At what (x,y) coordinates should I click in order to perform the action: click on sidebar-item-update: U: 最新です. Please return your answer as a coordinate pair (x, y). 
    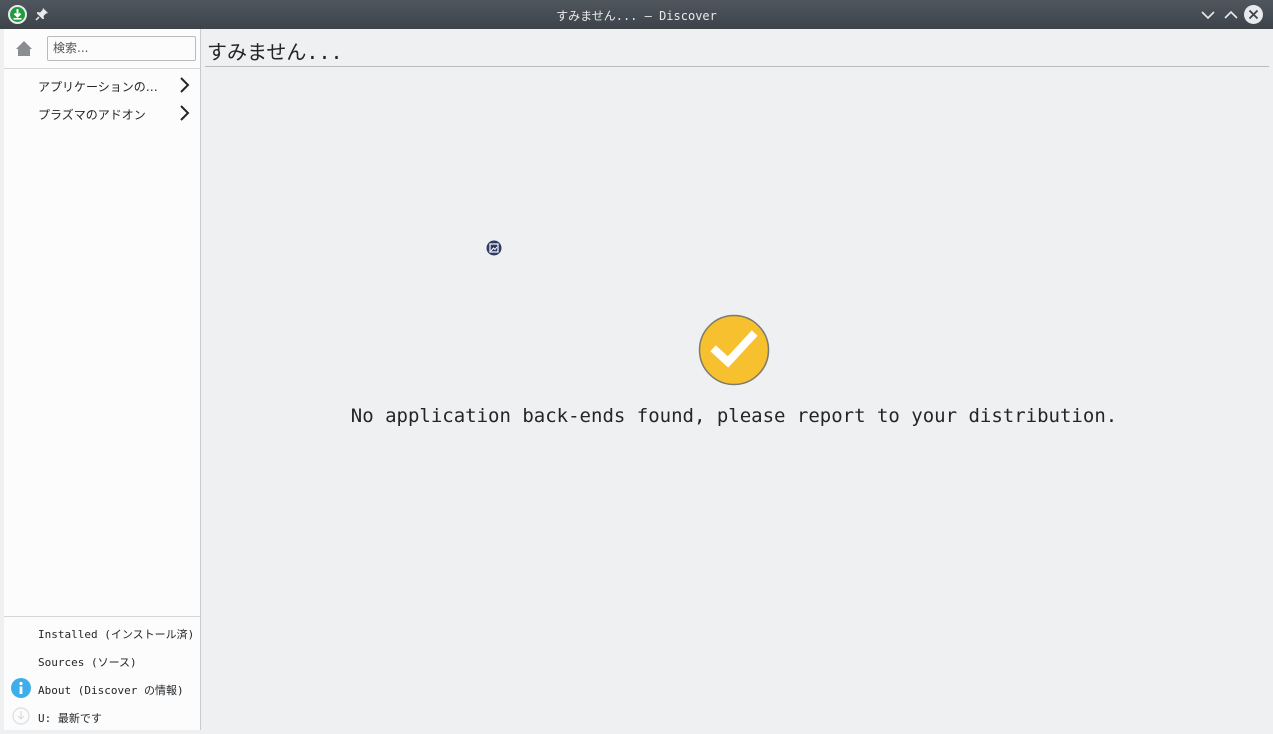
    Looking at the image, I should click on (102, 716).